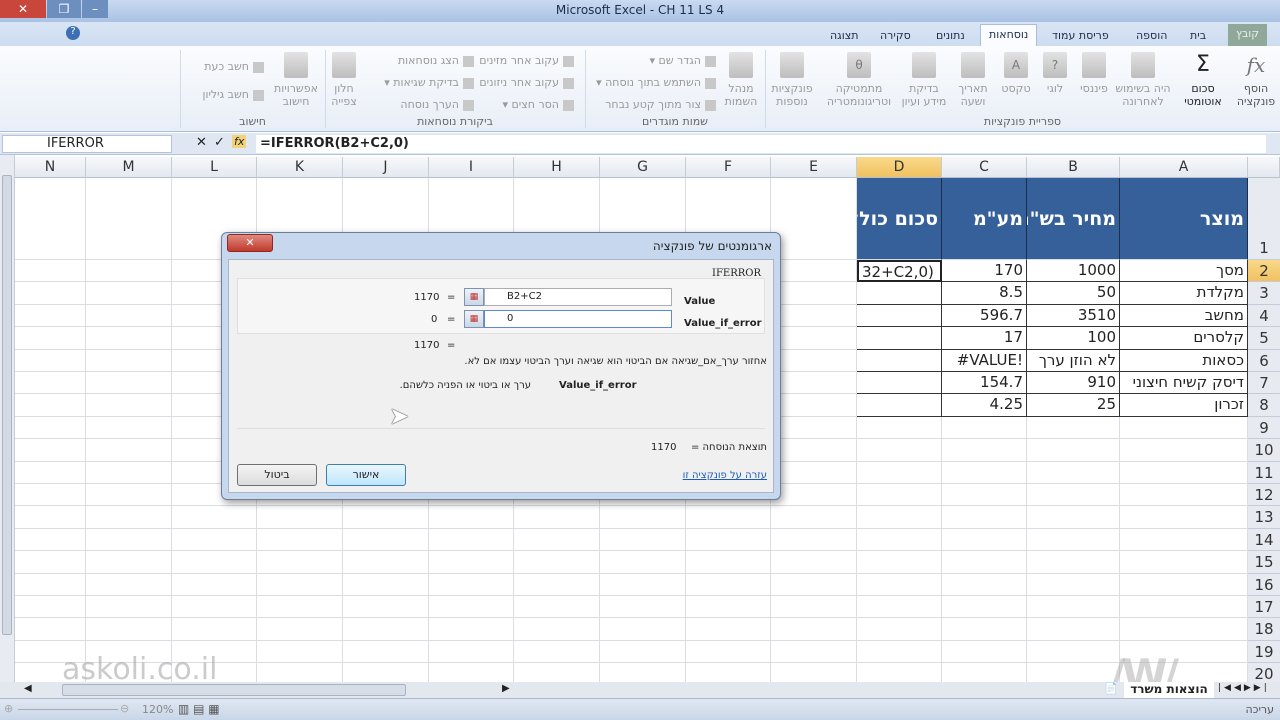 The height and width of the screenshot is (720, 1280). I want to click on insert-sheet-icon: 📄, so click(1111, 688).